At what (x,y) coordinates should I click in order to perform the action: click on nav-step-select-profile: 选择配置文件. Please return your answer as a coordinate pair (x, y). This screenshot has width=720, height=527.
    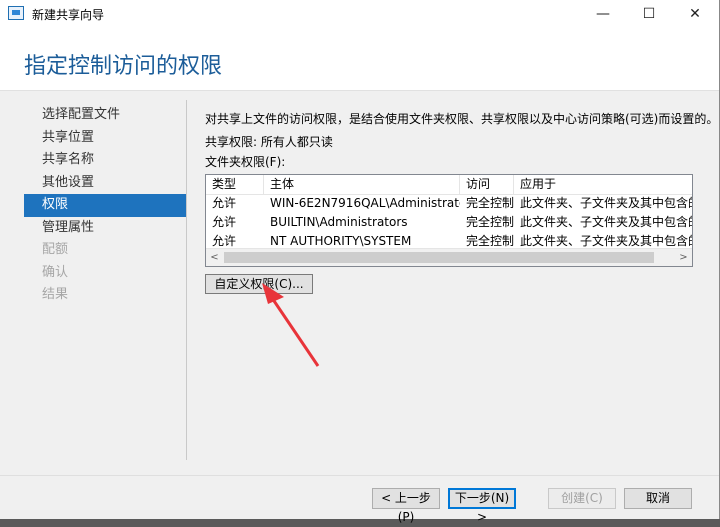
    Looking at the image, I should click on (105, 115).